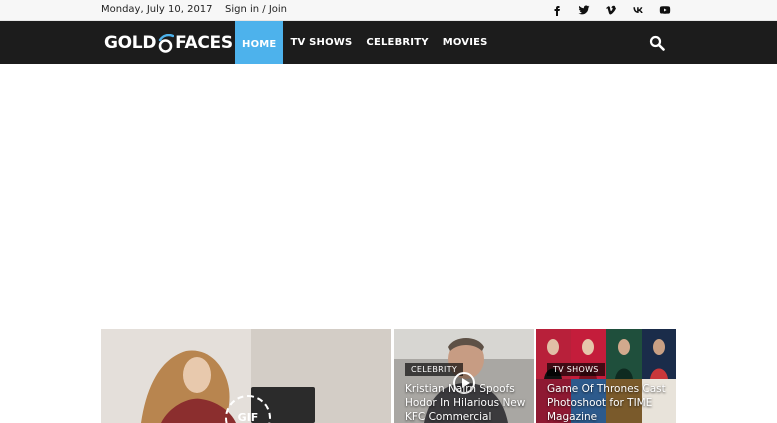 This screenshot has height=423, width=777. Describe the element at coordinates (259, 44) in the screenshot. I see `nav-home: HOME` at that location.